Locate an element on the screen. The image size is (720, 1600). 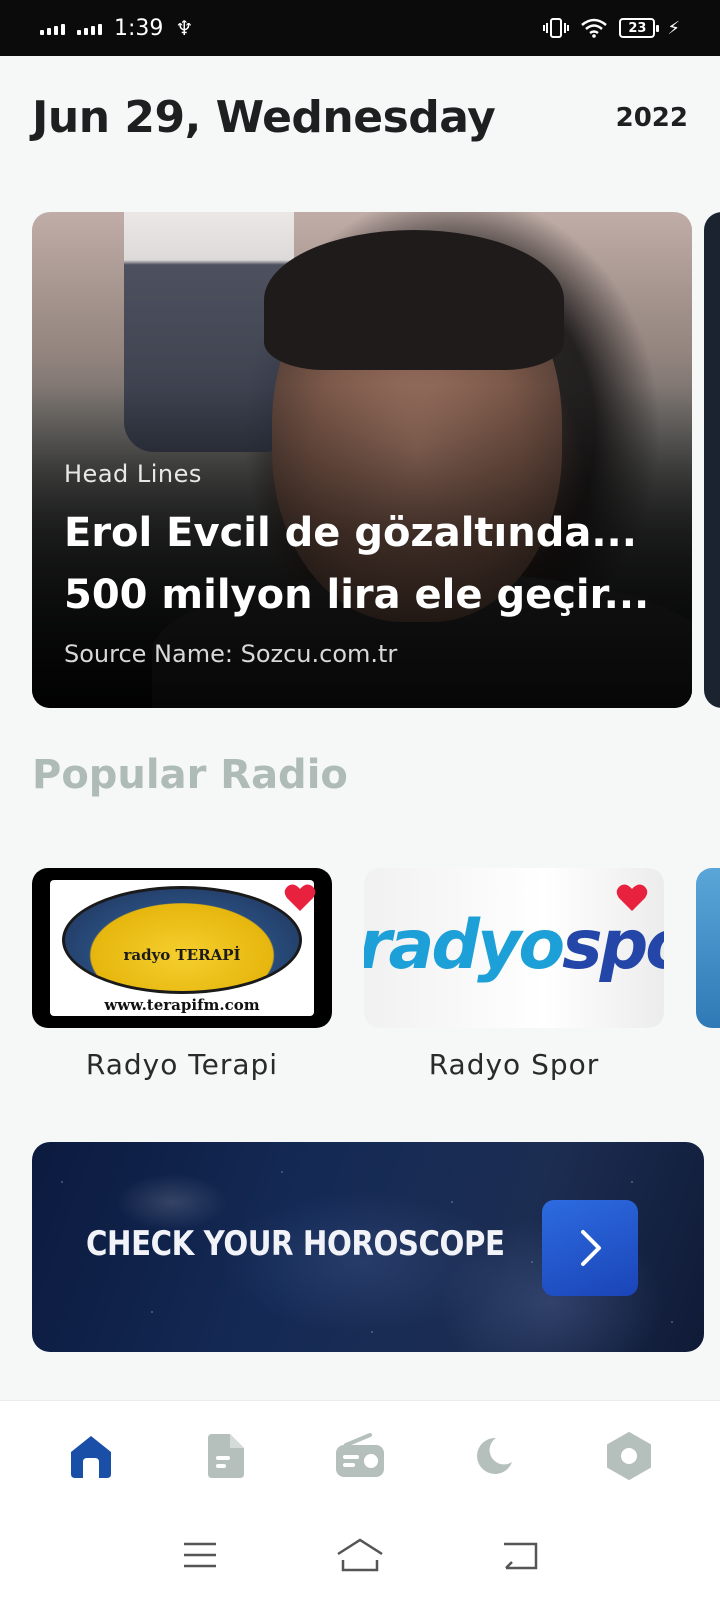
radio-logo-partial is located at coordinates (708, 948).